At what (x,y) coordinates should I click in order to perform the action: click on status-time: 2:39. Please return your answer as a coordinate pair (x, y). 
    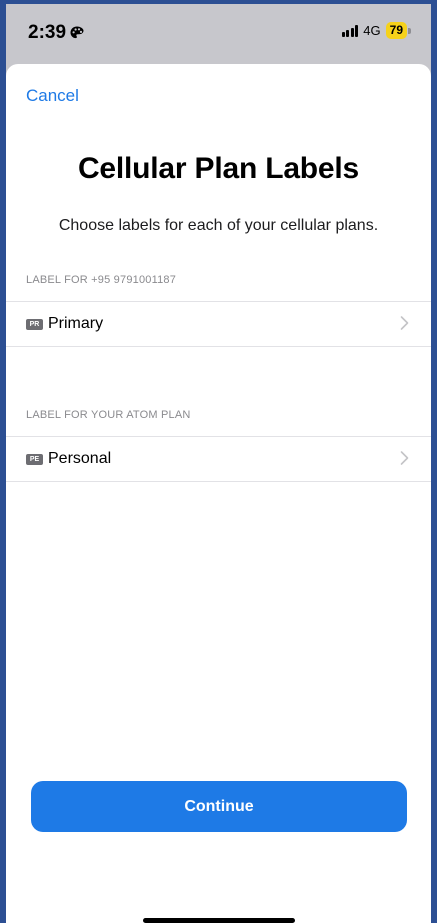
    Looking at the image, I should click on (56, 33).